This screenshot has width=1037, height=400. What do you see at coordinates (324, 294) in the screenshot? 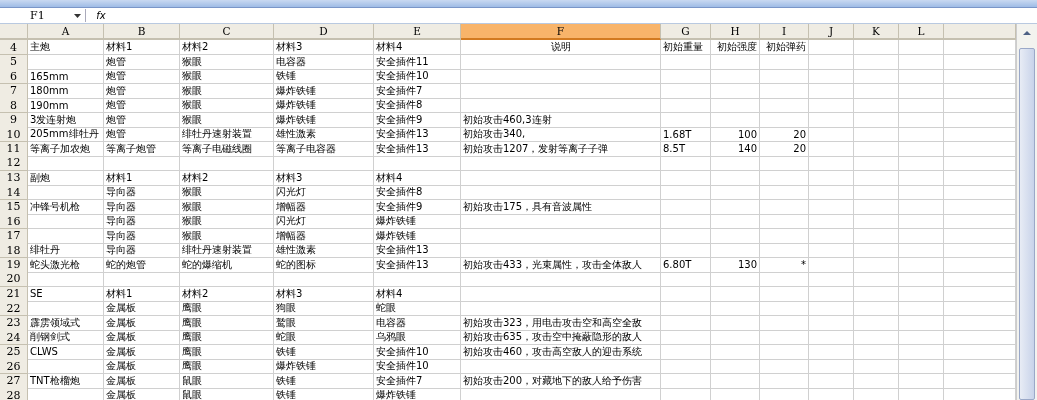
I see `table-cell: 材料3` at bounding box center [324, 294].